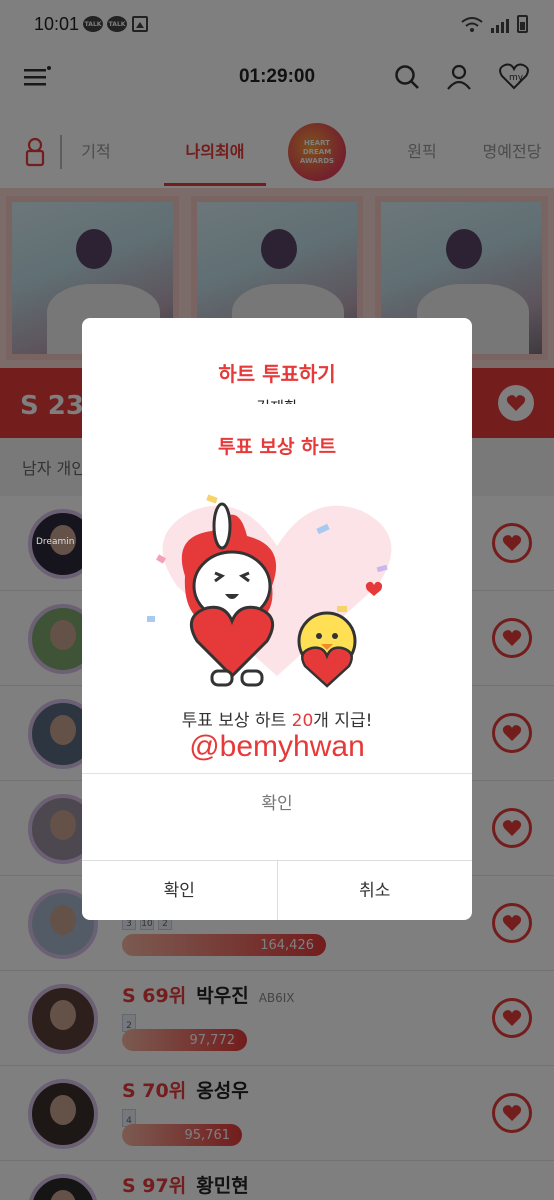 The width and height of the screenshot is (554, 1200). I want to click on confirm-button: 확인, so click(277, 803).